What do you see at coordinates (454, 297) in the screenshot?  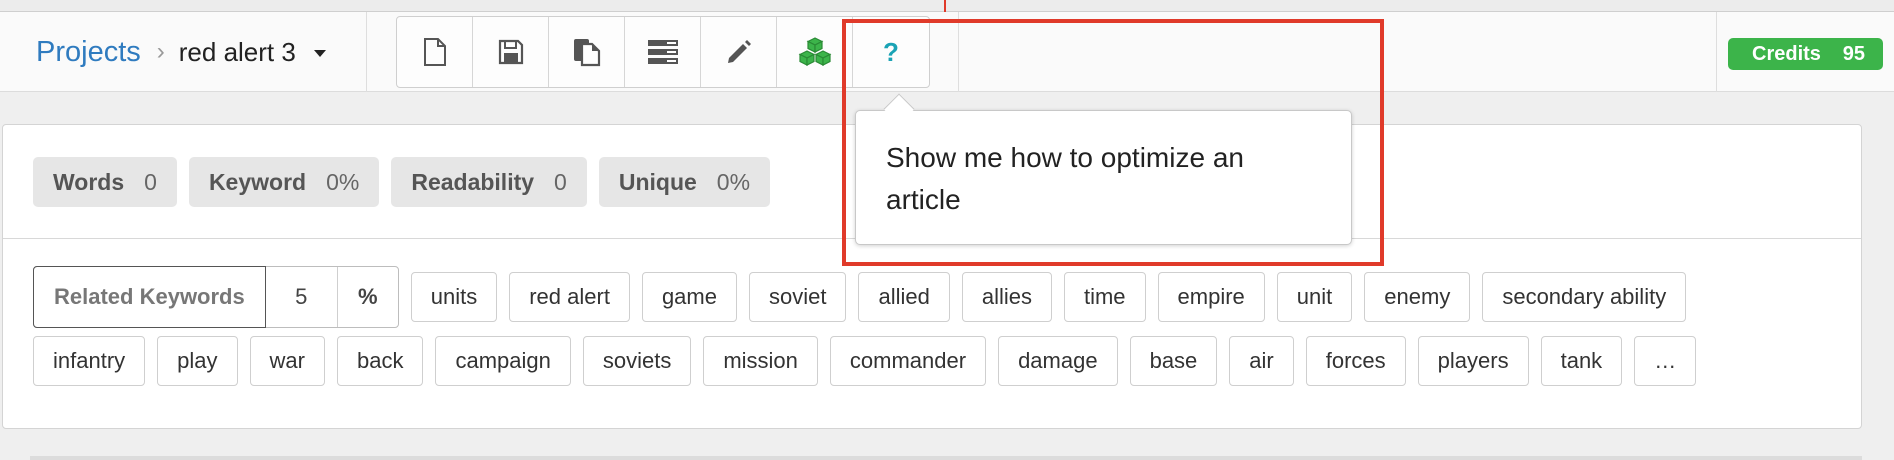 I see `keyword-chip: units` at bounding box center [454, 297].